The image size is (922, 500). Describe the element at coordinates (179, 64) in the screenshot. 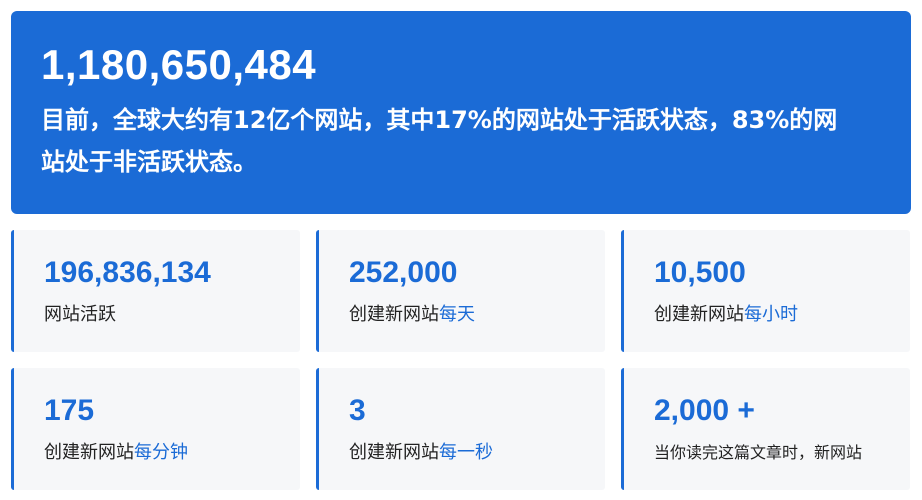

I see `total-websites-count: 1,180,650,484` at that location.